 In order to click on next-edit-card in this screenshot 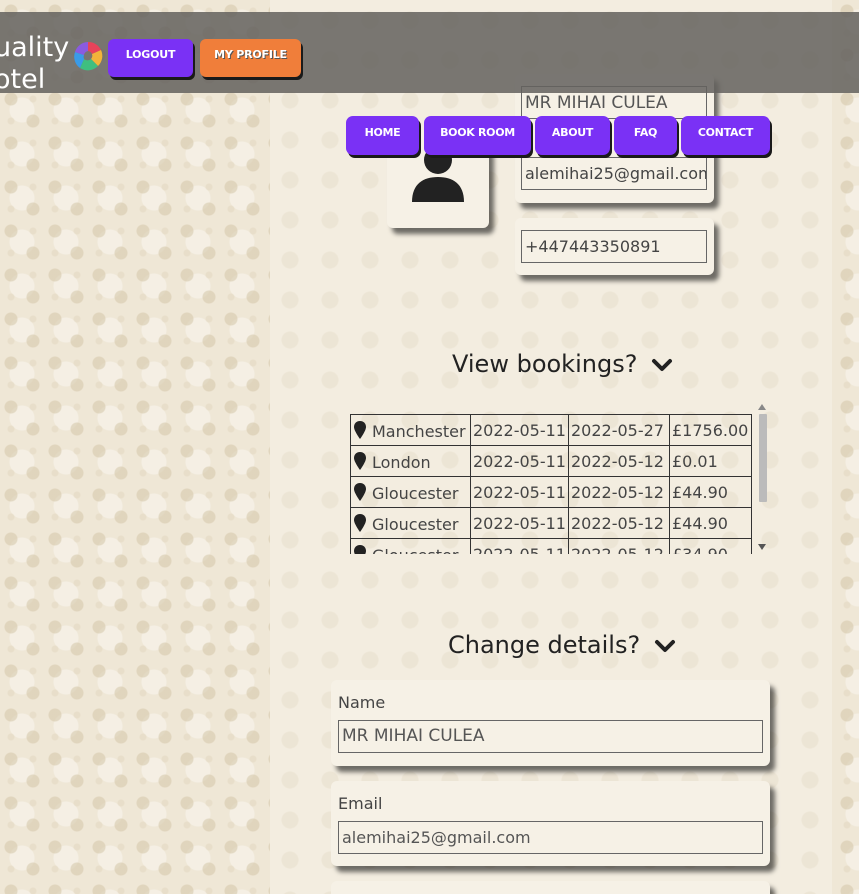, I will do `click(550, 887)`.